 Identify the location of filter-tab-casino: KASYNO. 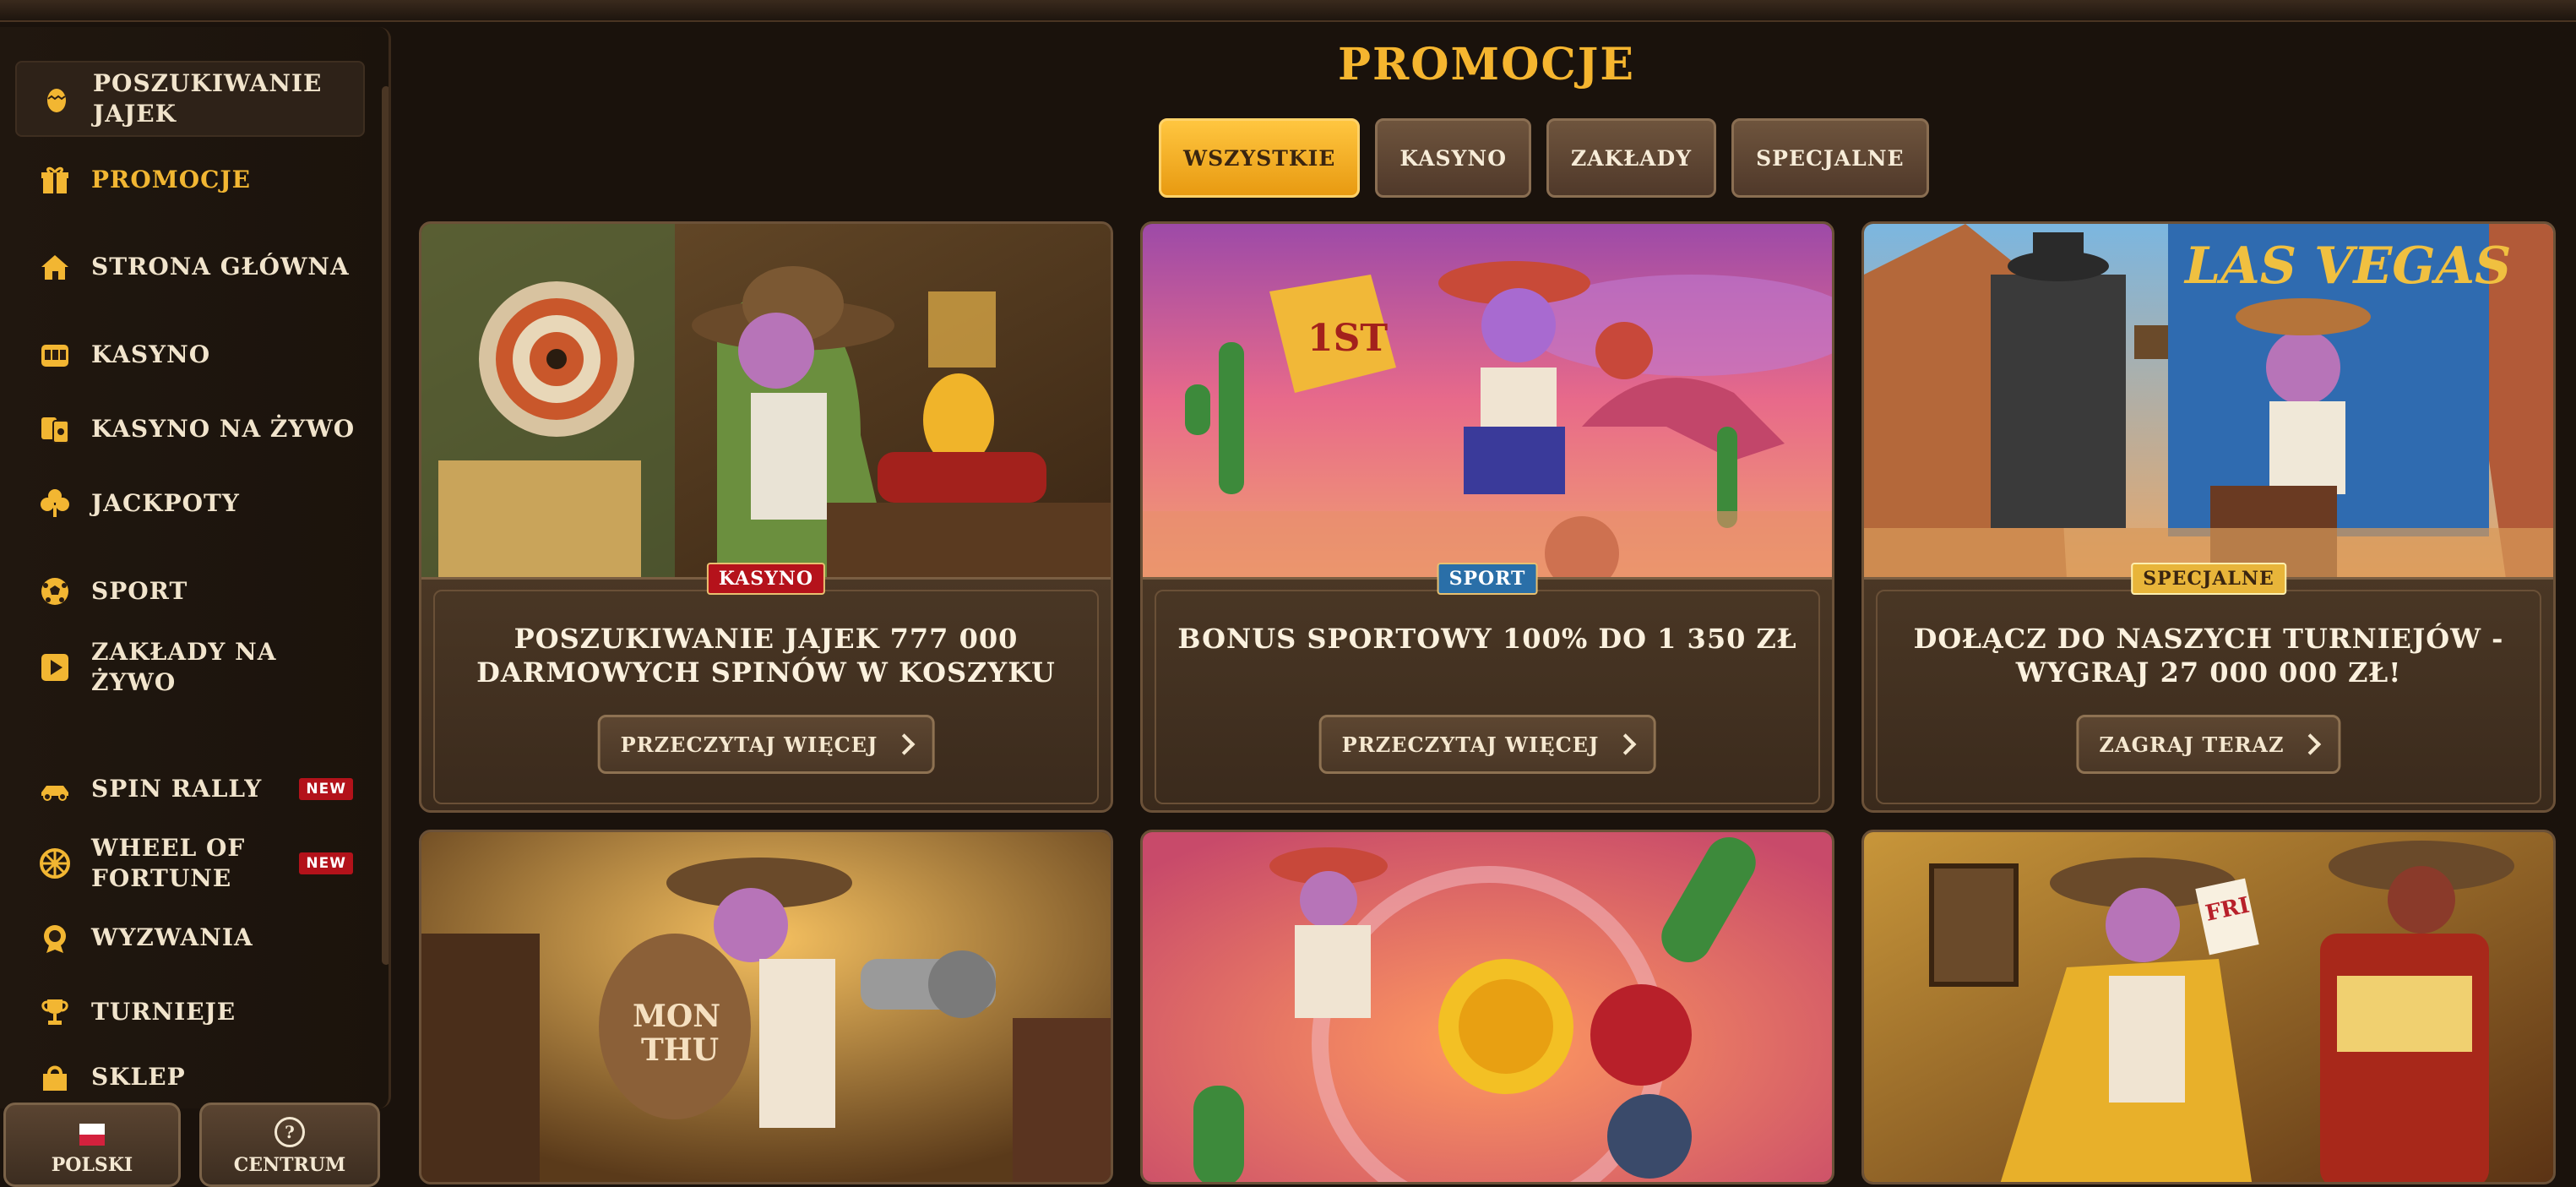
(1453, 158).